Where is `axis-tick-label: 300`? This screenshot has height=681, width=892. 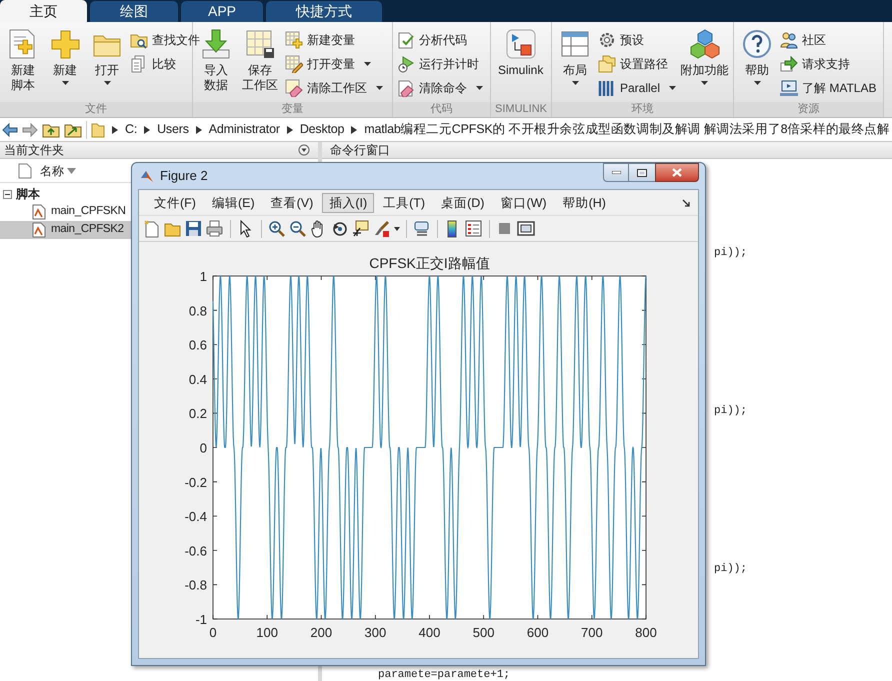
axis-tick-label: 300 is located at coordinates (375, 632).